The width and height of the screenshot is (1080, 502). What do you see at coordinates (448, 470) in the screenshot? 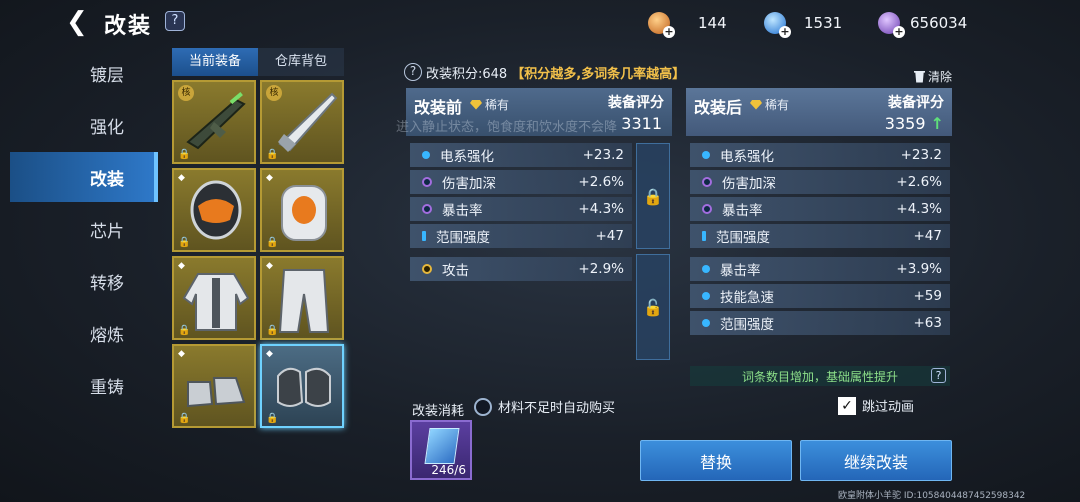
I see `material-count: 246/6` at bounding box center [448, 470].